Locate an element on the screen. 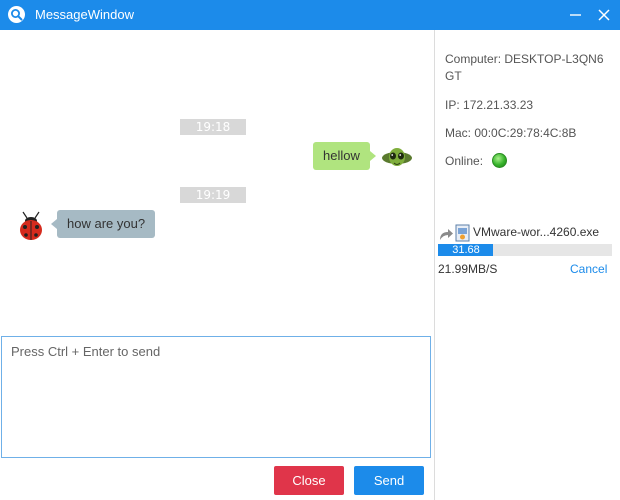 The image size is (620, 500). minimize-icon is located at coordinates (575, 15).